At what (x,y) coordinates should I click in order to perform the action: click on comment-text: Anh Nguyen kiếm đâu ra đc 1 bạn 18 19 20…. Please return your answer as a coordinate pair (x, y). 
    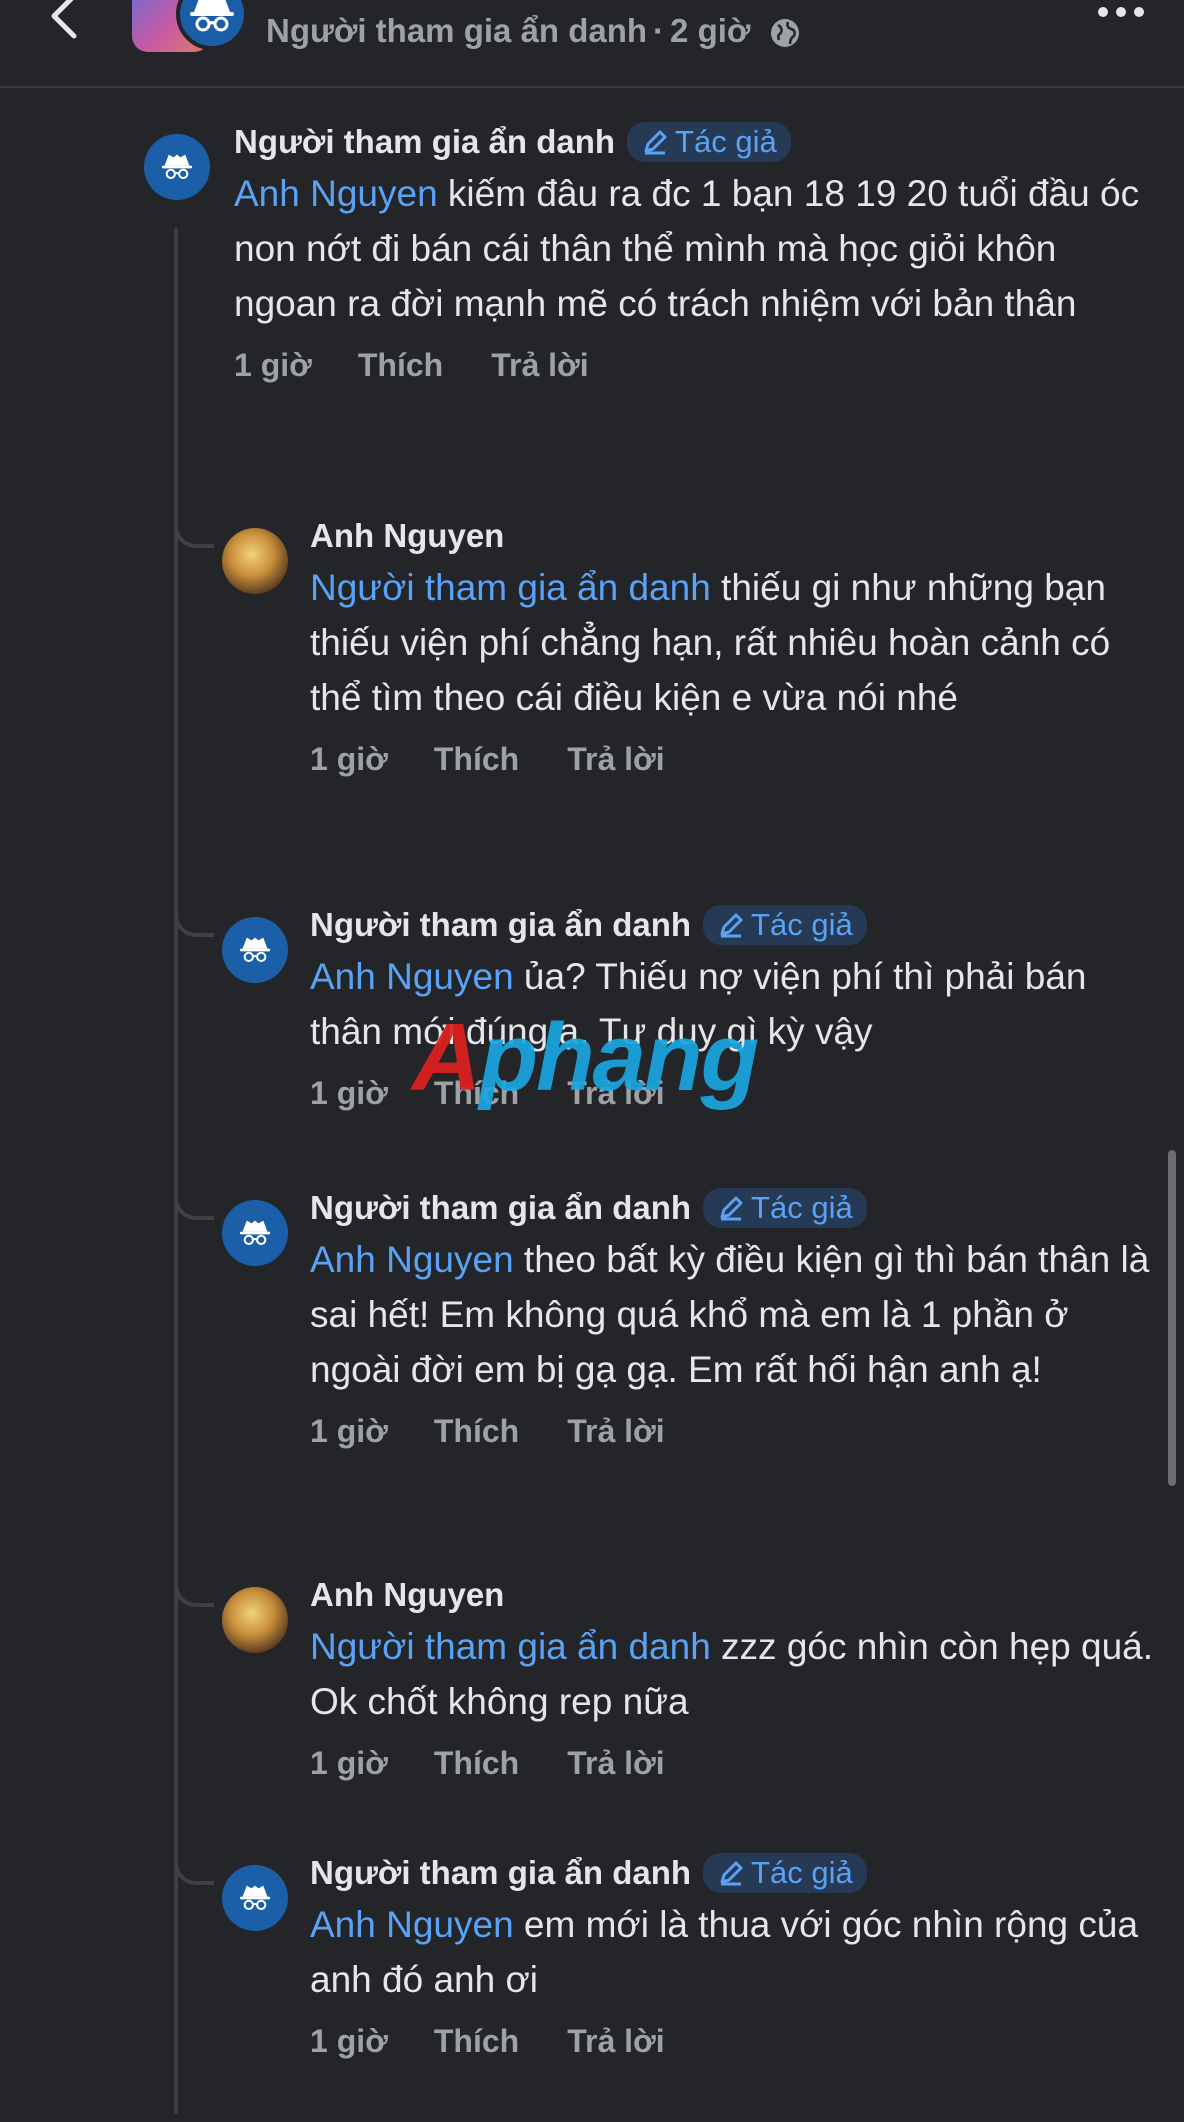
    Looking at the image, I should click on (697, 248).